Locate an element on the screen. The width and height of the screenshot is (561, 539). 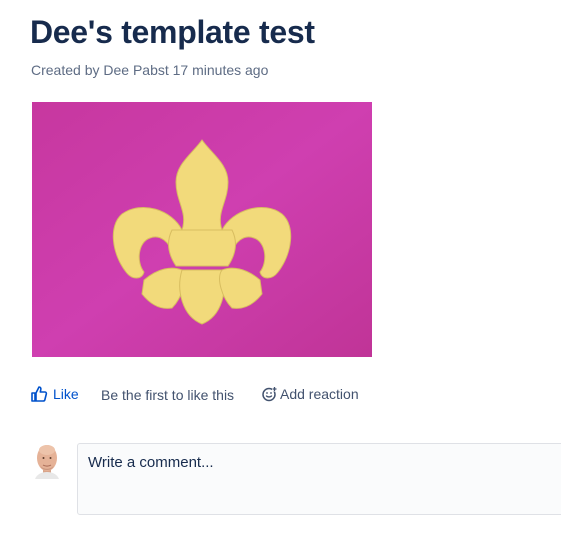
add-reaction-button: Add reaction is located at coordinates (310, 394).